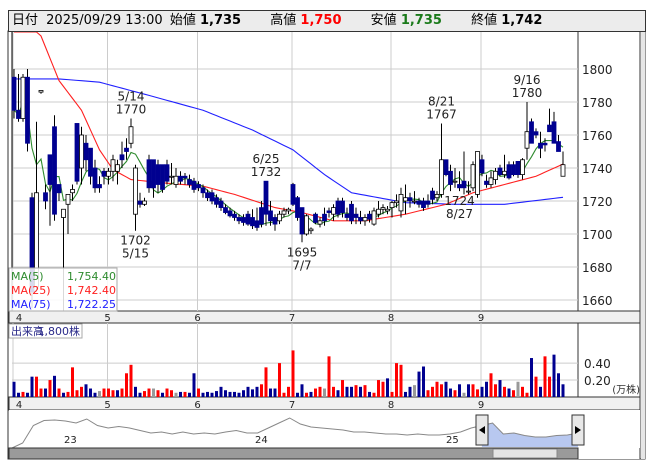  What do you see at coordinates (104, 20) in the screenshot?
I see `datetime: 2025/09/29 13:00` at bounding box center [104, 20].